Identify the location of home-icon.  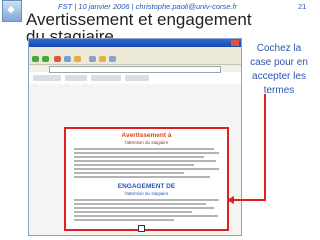
(77, 59).